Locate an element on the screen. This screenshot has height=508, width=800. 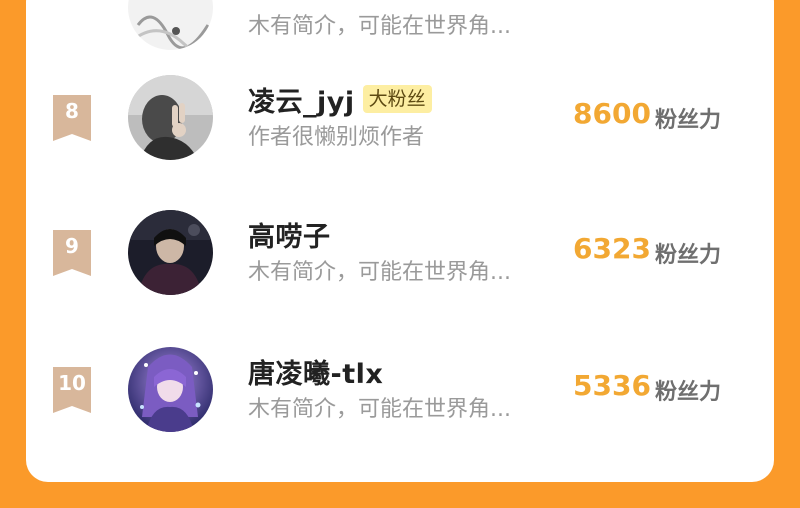
name-line: 唐凌曦-tlx is located at coordinates (315, 371).